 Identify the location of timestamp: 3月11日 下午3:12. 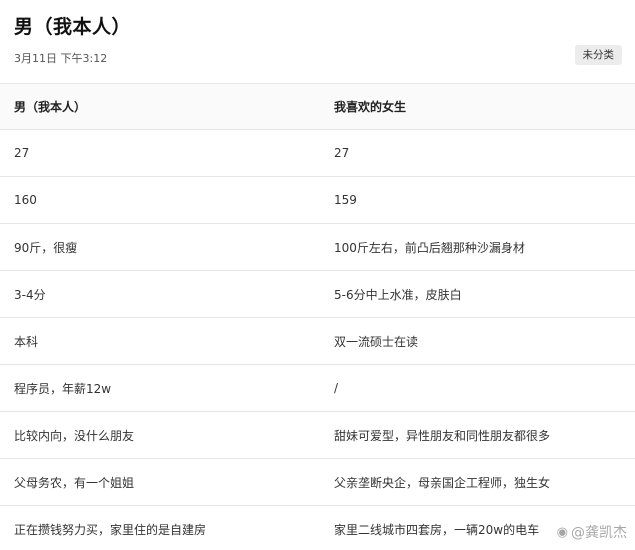
(61, 58).